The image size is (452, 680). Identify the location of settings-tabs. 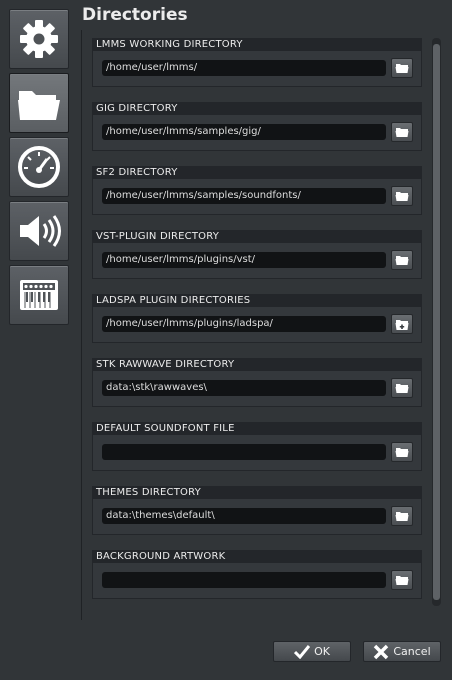
(40, 169).